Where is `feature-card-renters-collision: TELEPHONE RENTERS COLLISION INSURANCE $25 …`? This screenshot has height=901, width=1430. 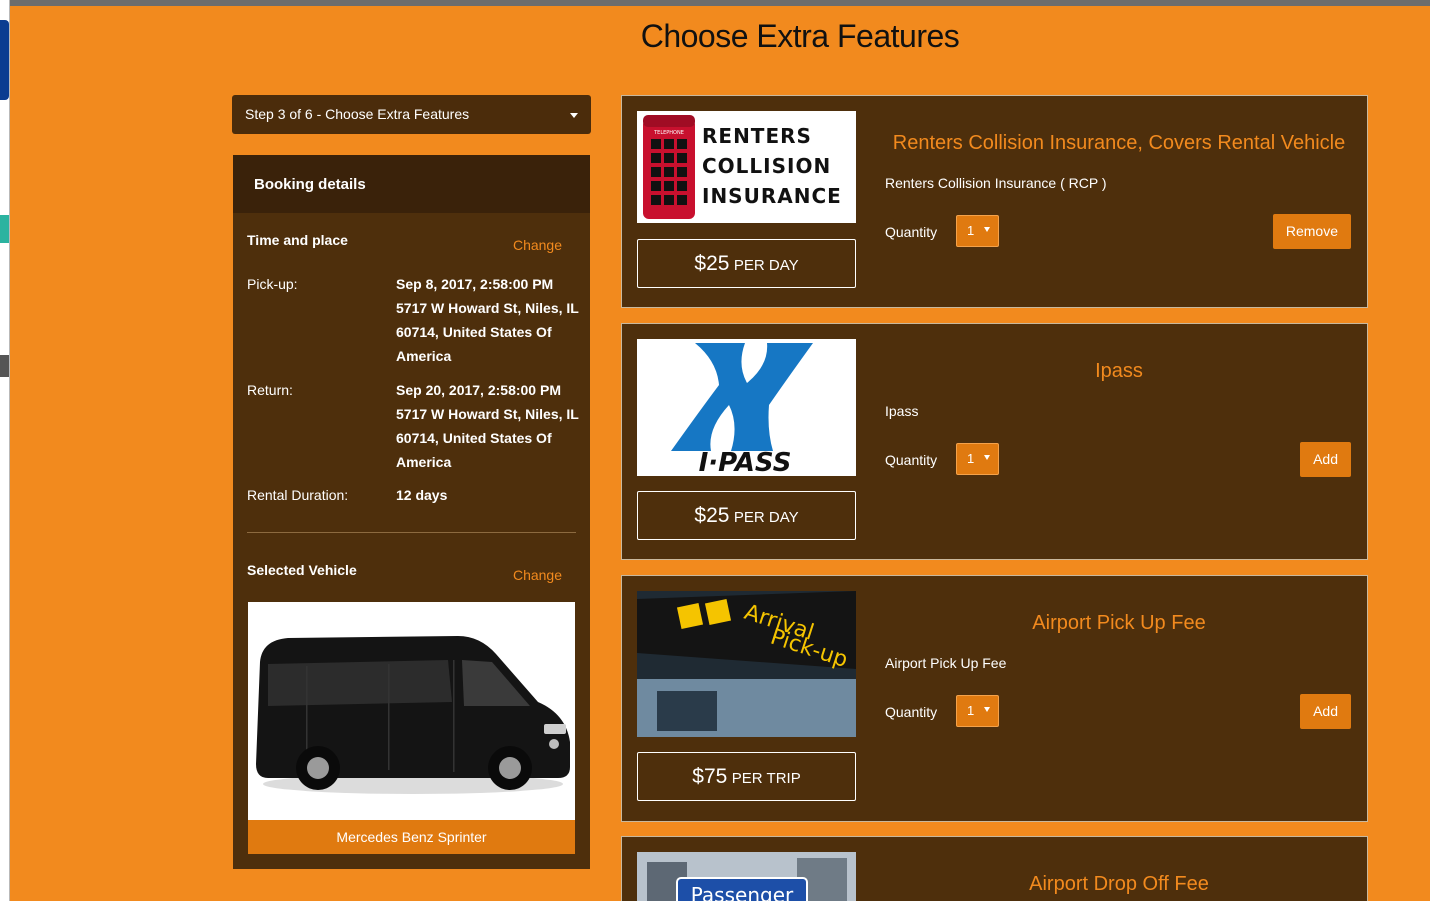 feature-card-renters-collision: TELEPHONE RENTERS COLLISION INSURANCE $25 … is located at coordinates (994, 201).